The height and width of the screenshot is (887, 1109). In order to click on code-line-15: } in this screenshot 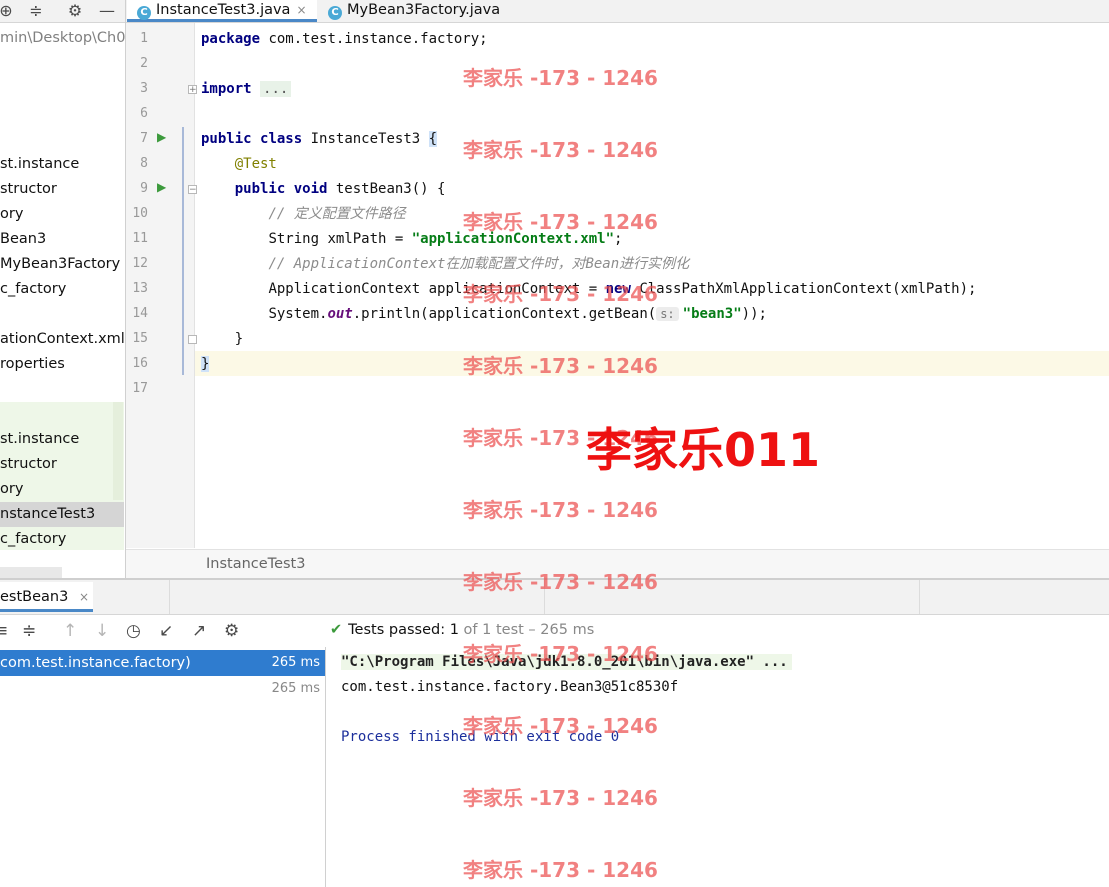, I will do `click(239, 339)`.